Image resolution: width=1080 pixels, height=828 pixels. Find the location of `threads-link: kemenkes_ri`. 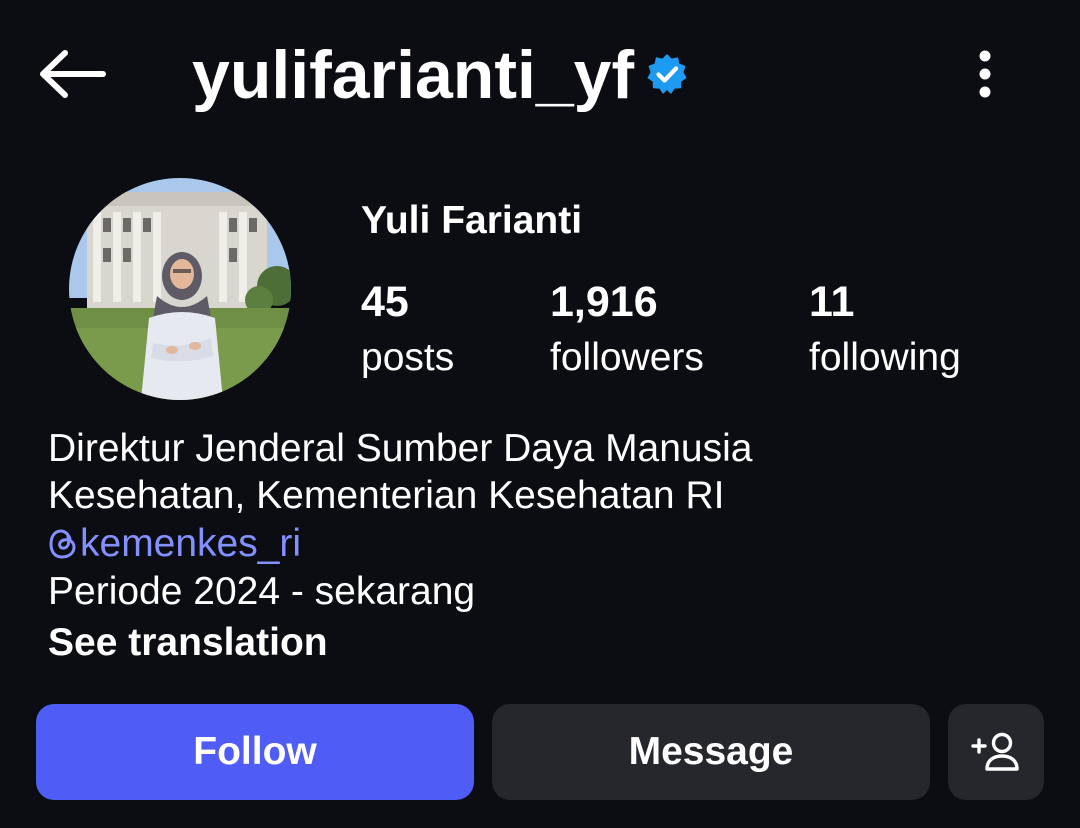

threads-link: kemenkes_ri is located at coordinates (174, 543).